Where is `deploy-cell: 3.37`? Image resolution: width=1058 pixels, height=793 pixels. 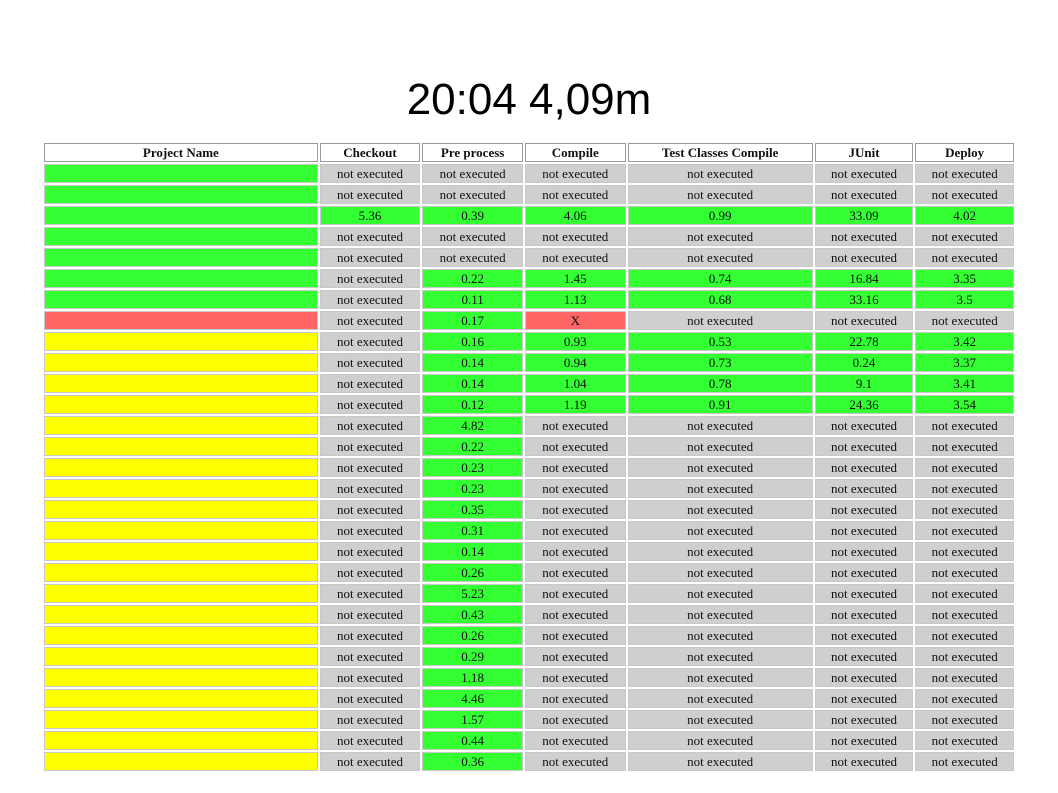 deploy-cell: 3.37 is located at coordinates (964, 362).